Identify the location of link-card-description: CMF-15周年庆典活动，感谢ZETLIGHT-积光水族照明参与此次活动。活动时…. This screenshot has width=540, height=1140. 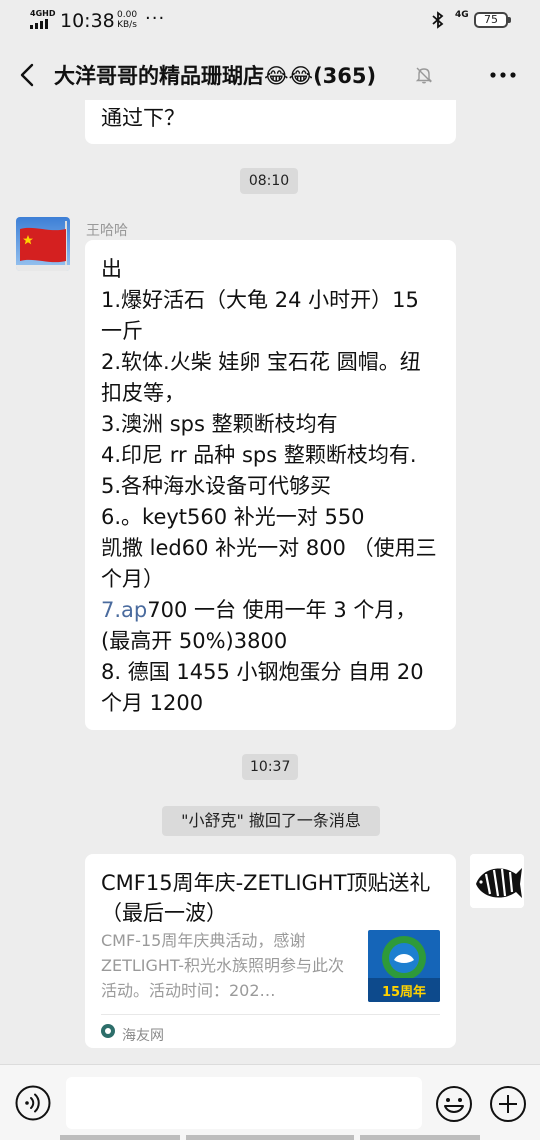
(222, 965).